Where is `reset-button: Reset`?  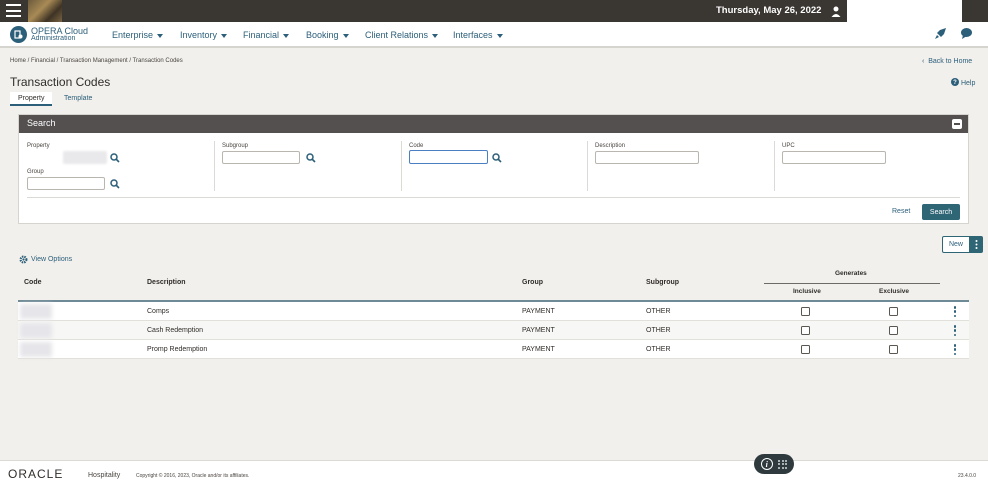 reset-button: Reset is located at coordinates (901, 211).